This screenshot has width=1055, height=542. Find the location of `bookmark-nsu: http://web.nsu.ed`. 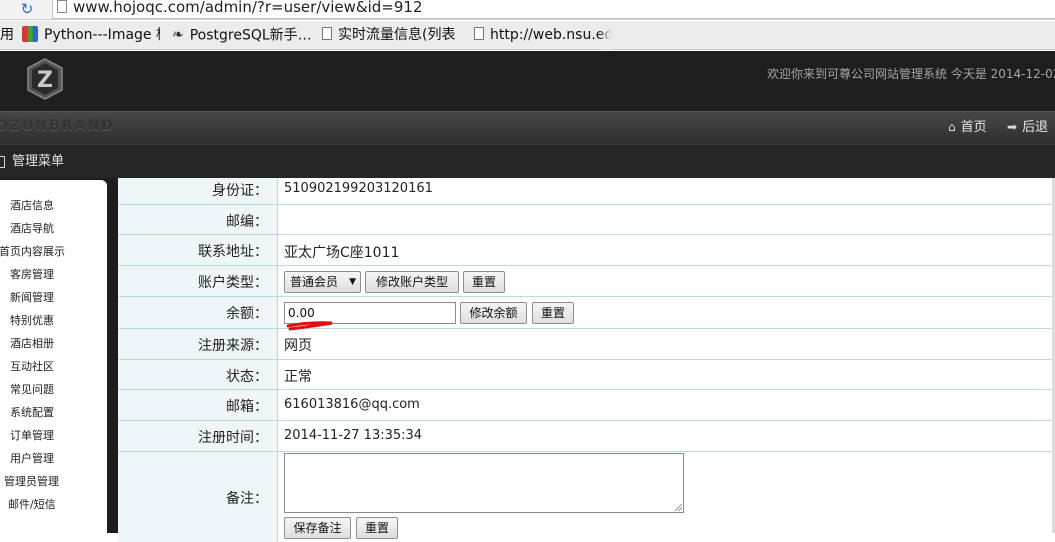

bookmark-nsu: http://web.nsu.ed is located at coordinates (543, 35).